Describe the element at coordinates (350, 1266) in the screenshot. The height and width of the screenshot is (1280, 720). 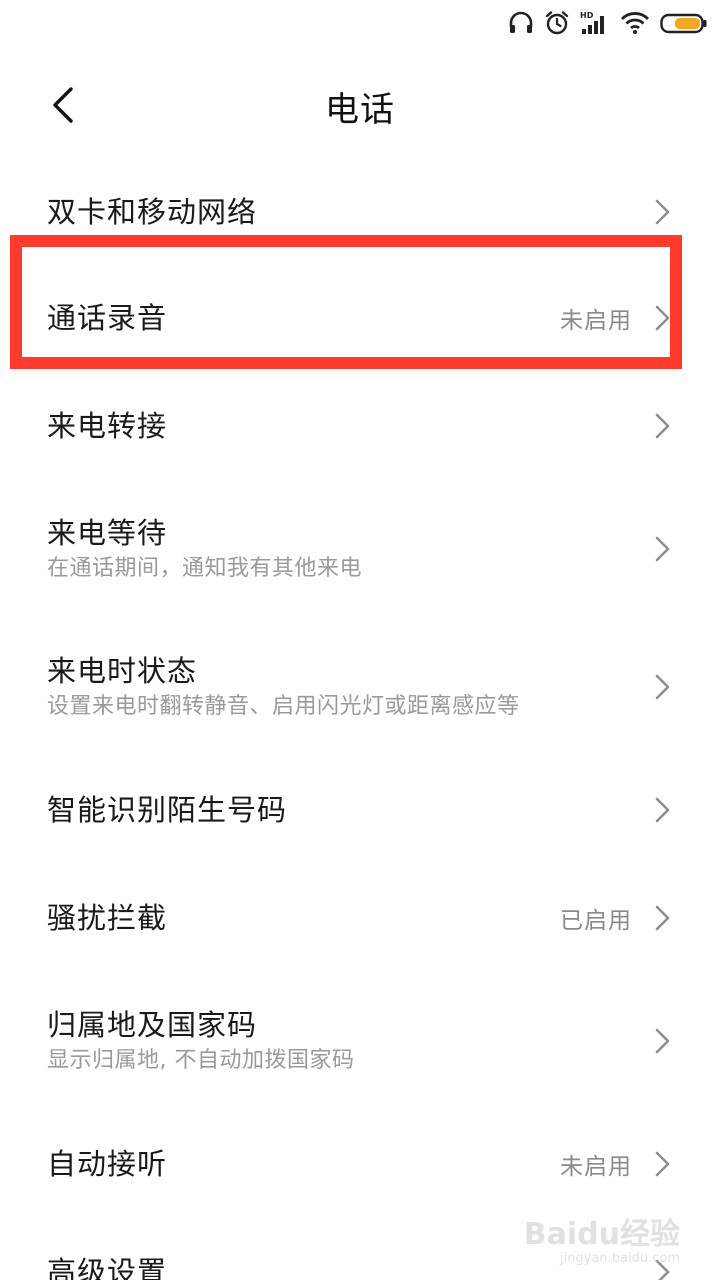
I see `row-text: 高级设置` at that location.